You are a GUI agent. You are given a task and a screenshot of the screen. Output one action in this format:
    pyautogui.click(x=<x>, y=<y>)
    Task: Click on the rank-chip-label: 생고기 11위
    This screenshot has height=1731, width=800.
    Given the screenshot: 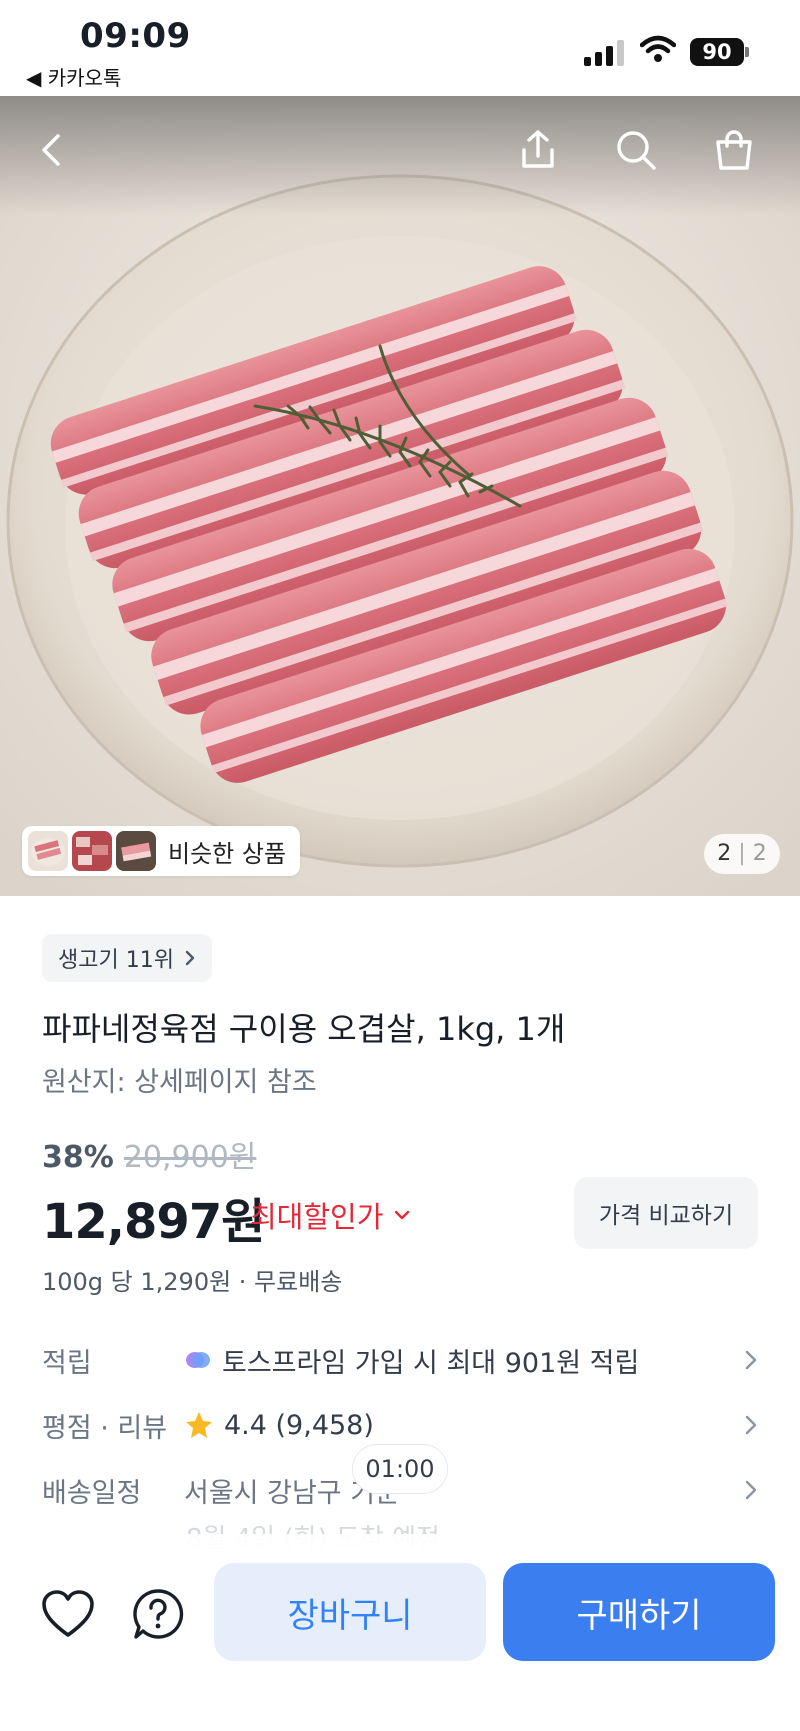 What is the action you would take?
    pyautogui.click(x=116, y=960)
    